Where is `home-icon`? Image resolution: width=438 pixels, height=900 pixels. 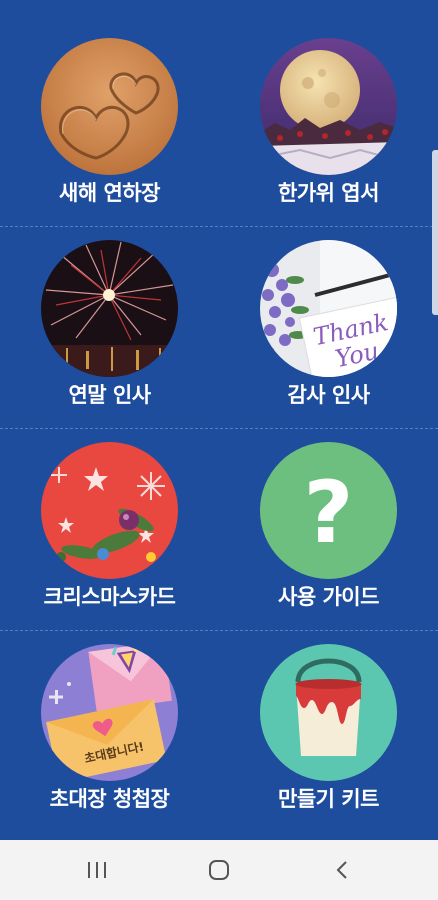 home-icon is located at coordinates (219, 870).